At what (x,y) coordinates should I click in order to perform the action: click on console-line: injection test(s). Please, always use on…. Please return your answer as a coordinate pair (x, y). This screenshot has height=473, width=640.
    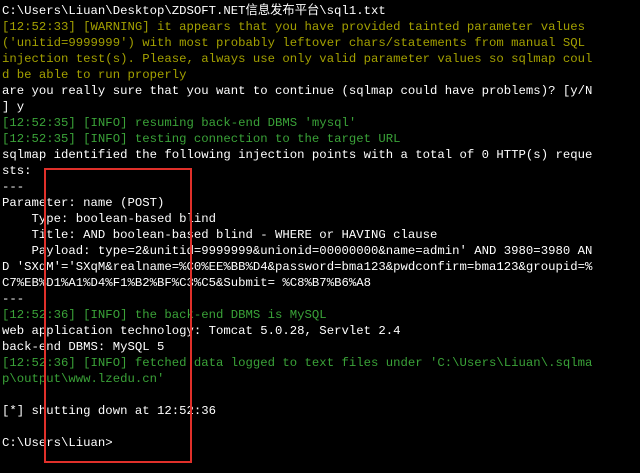
    Looking at the image, I should click on (297, 59).